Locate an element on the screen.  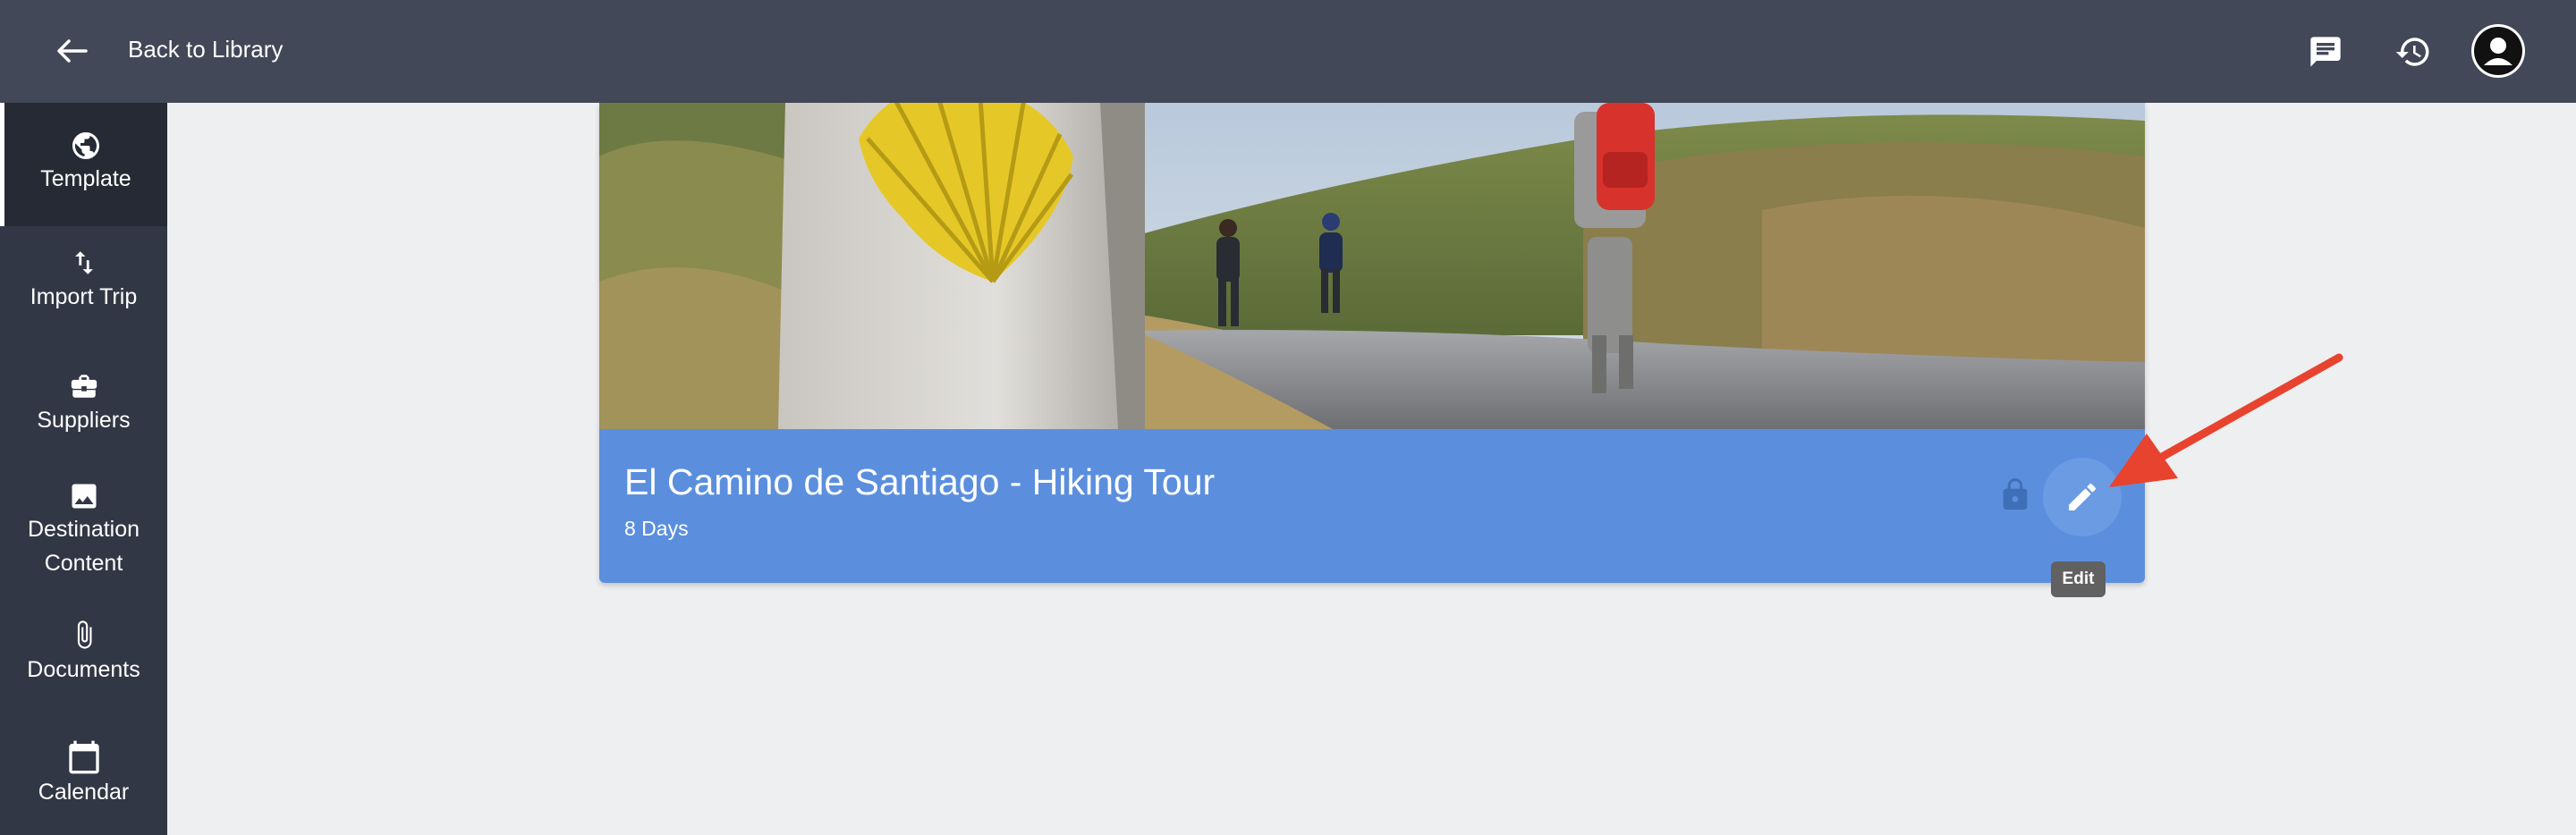
back-to-library-link: Back to Library is located at coordinates (205, 49).